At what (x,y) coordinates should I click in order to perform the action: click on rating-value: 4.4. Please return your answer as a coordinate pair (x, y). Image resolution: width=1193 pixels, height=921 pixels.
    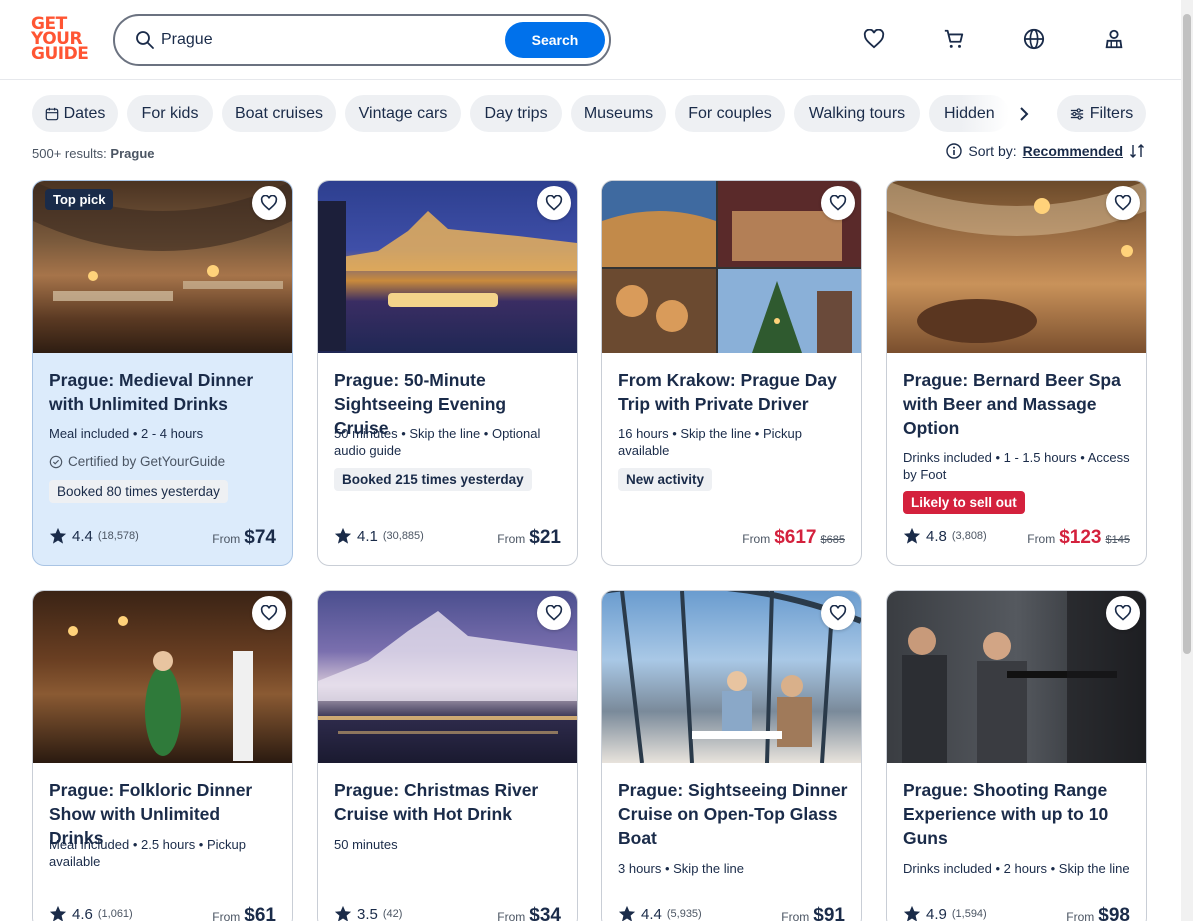
    Looking at the image, I should click on (651, 913).